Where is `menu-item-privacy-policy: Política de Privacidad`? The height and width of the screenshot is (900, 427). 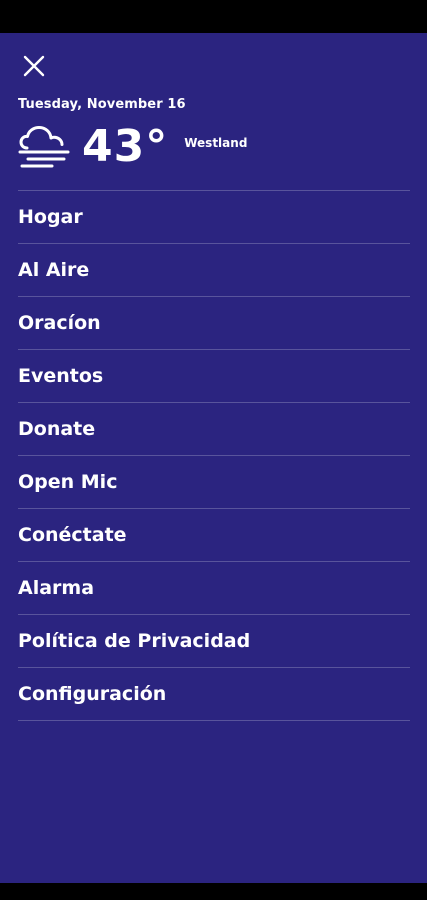 menu-item-privacy-policy: Política de Privacidad is located at coordinates (214, 641).